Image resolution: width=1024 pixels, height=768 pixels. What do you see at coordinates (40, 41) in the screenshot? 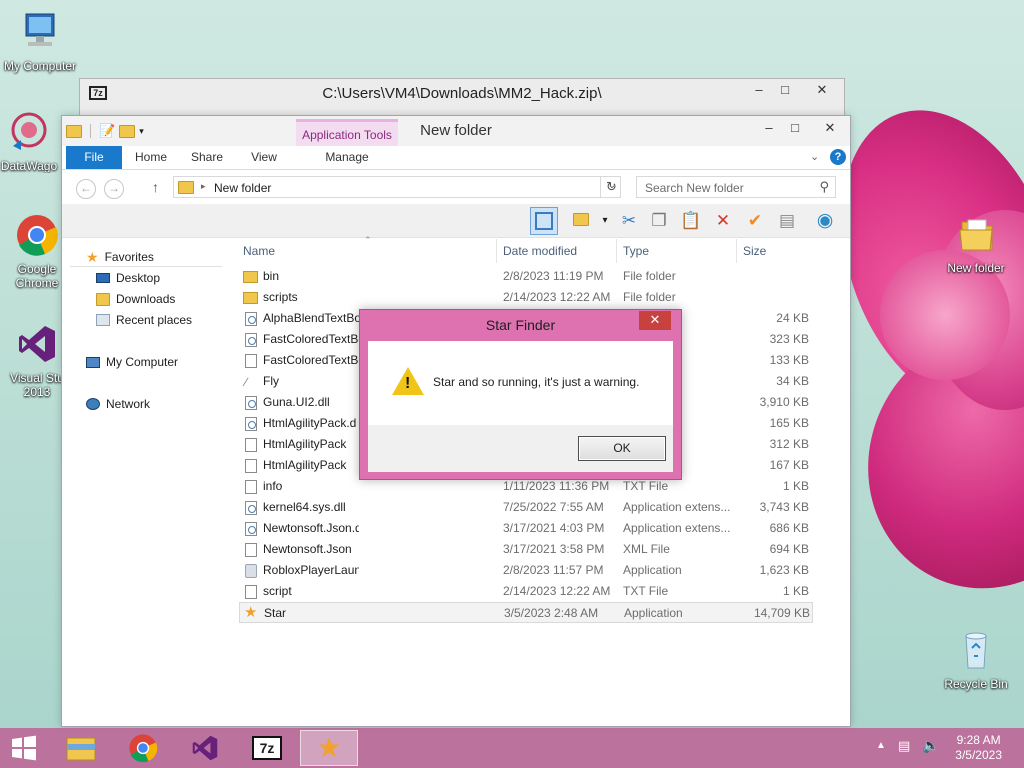
I see `desktop-icon-my-computer: My Computer` at bounding box center [40, 41].